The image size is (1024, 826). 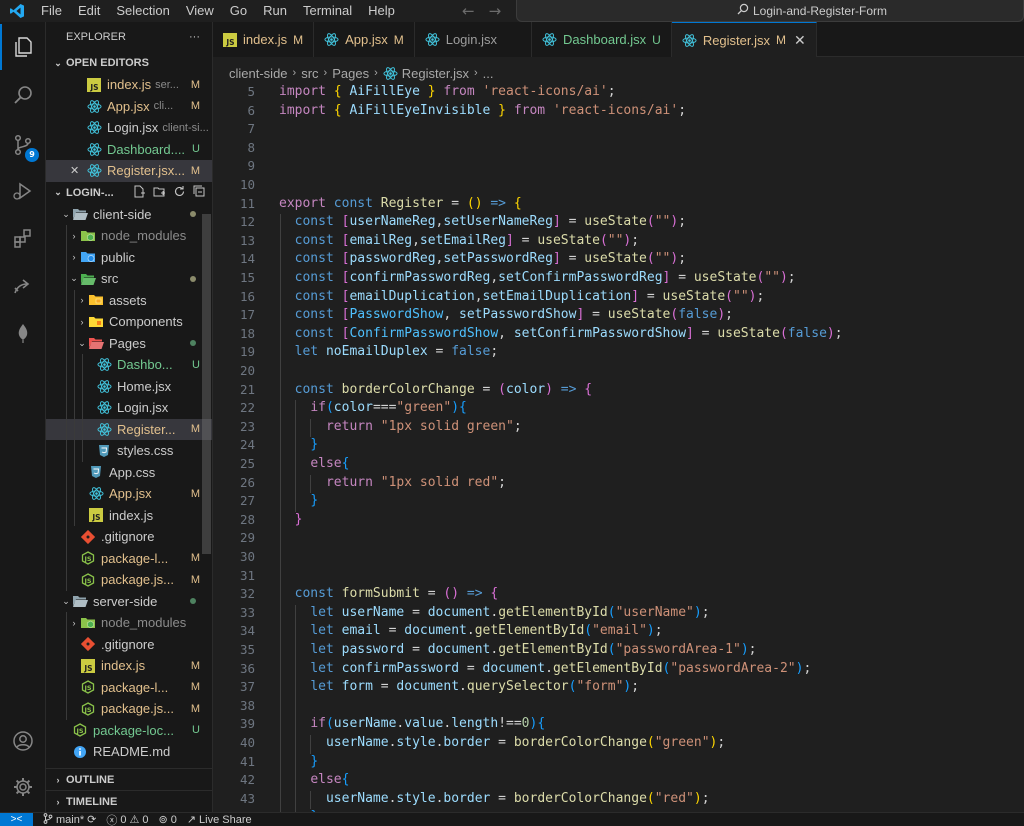 I want to click on file-row: App.jsx M, so click(x=129, y=494).